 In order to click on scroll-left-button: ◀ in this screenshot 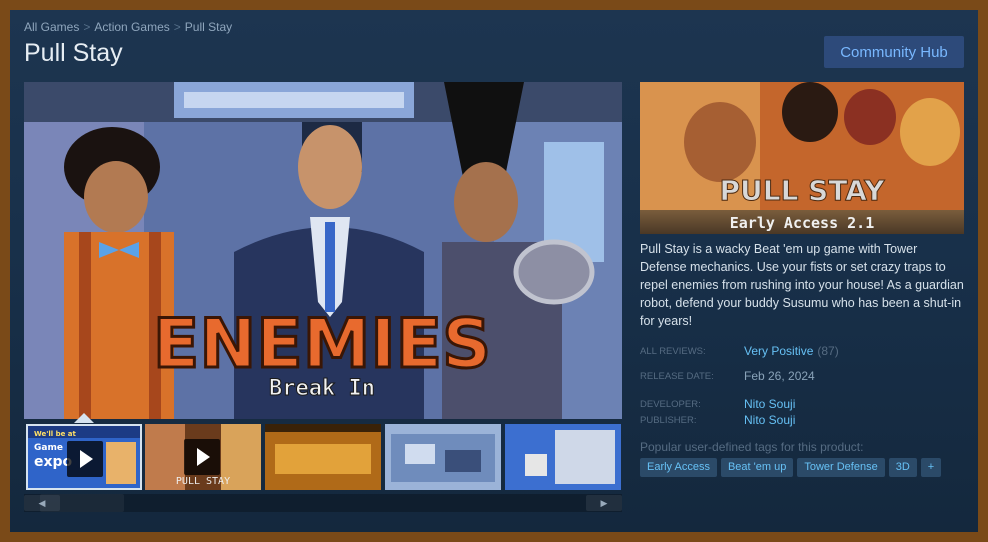, I will do `click(42, 503)`.